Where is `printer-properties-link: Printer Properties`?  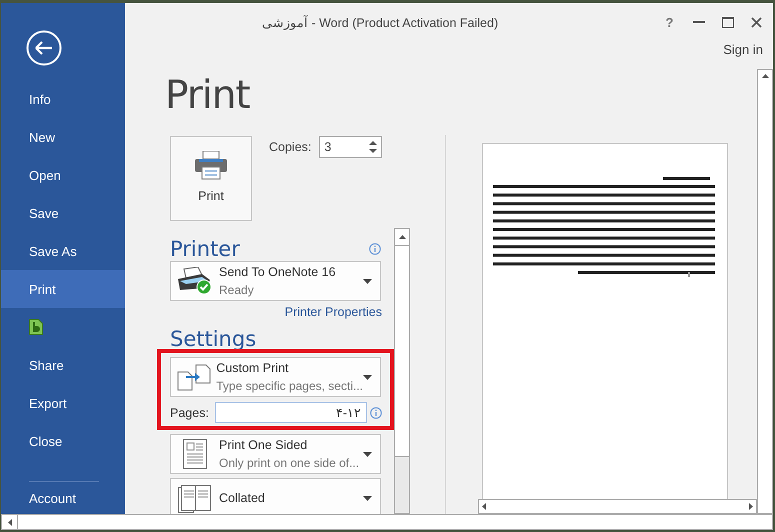 printer-properties-link: Printer Properties is located at coordinates (333, 312).